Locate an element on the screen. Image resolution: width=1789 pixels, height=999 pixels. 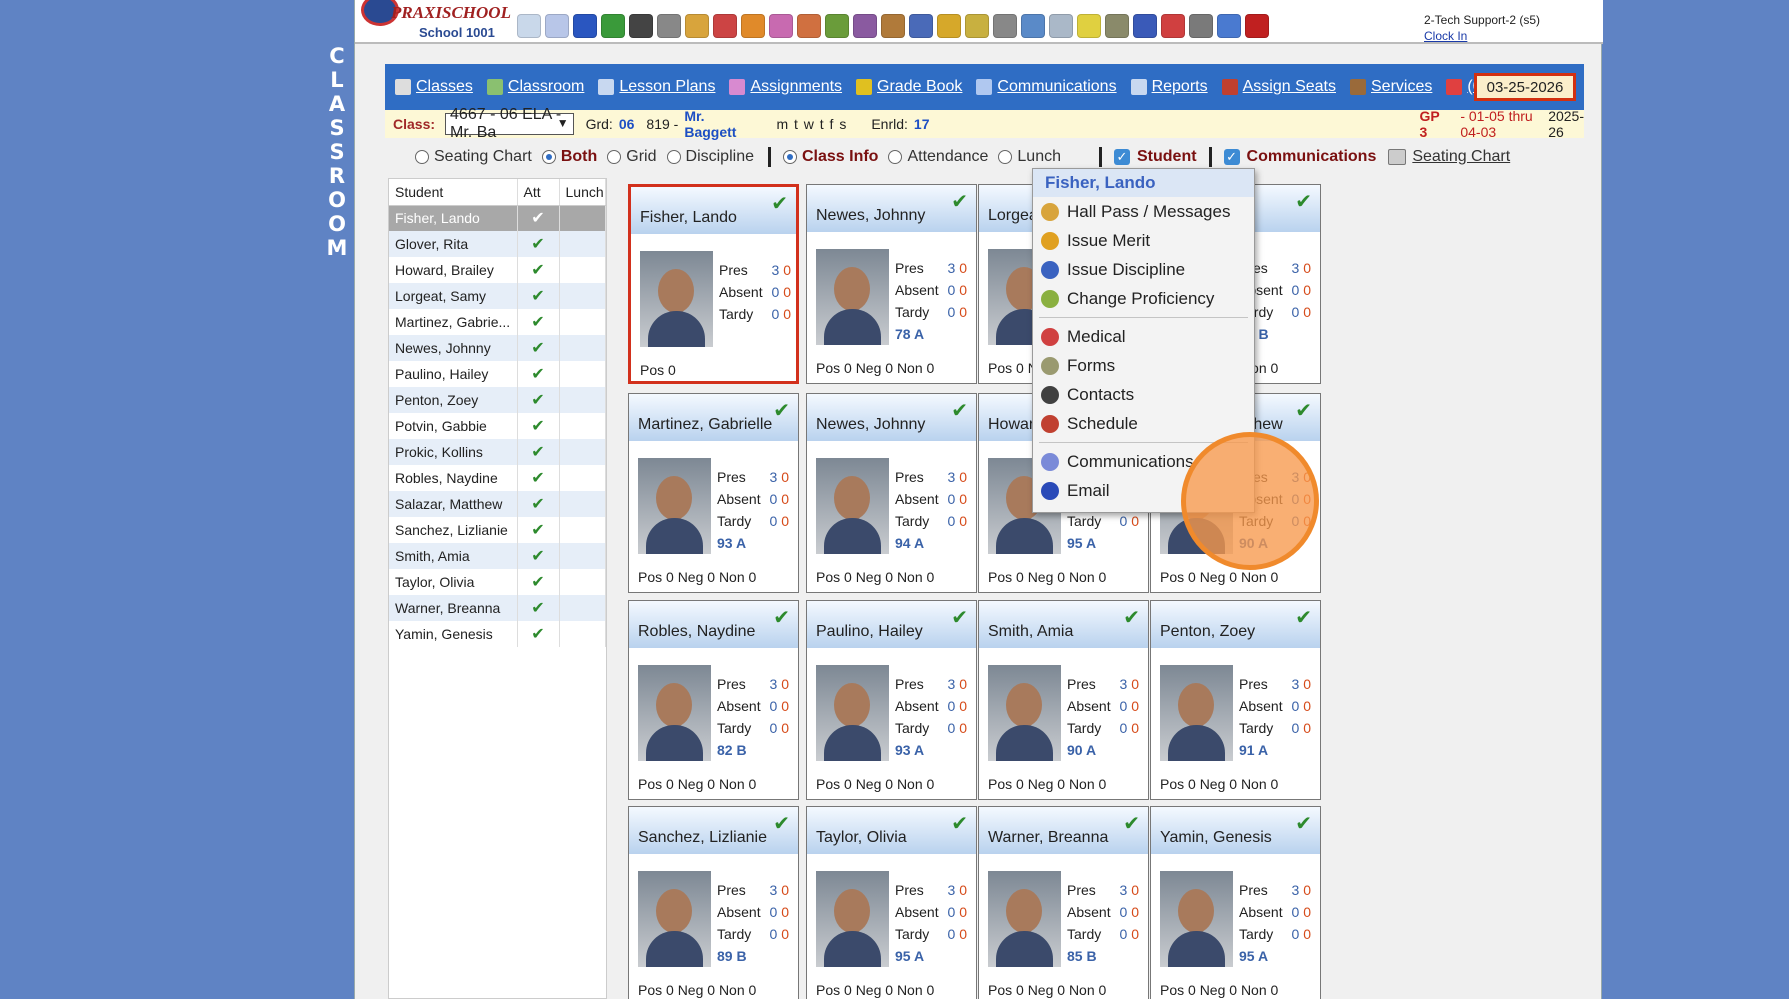
student-name: Fisher, Lando is located at coordinates (453, 218).